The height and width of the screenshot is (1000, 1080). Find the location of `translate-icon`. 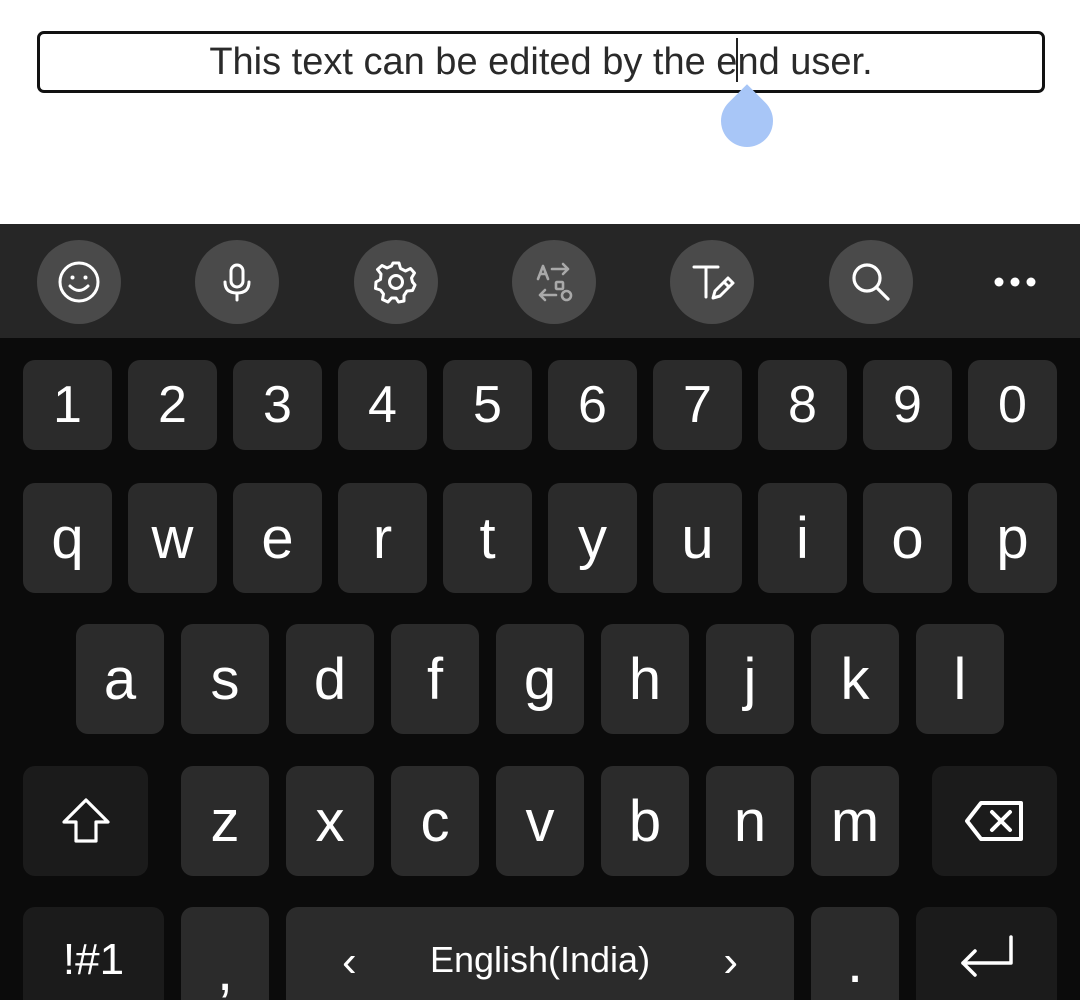

translate-icon is located at coordinates (554, 282).